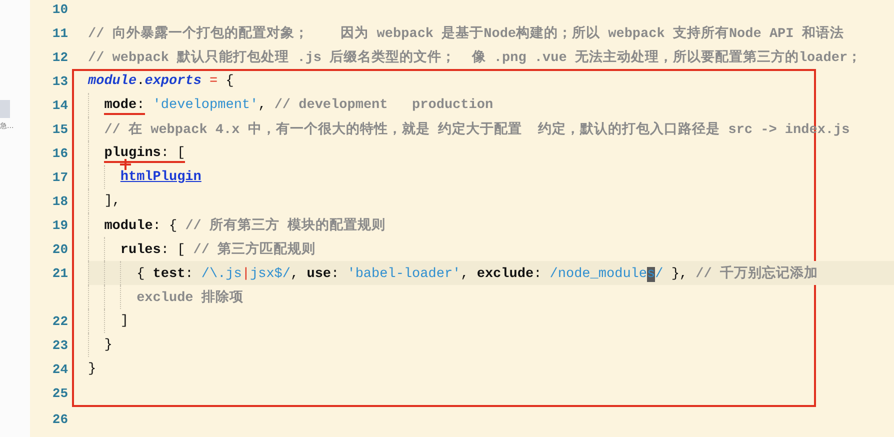 The width and height of the screenshot is (894, 437). What do you see at coordinates (60, 105) in the screenshot?
I see `line-number: 14` at bounding box center [60, 105].